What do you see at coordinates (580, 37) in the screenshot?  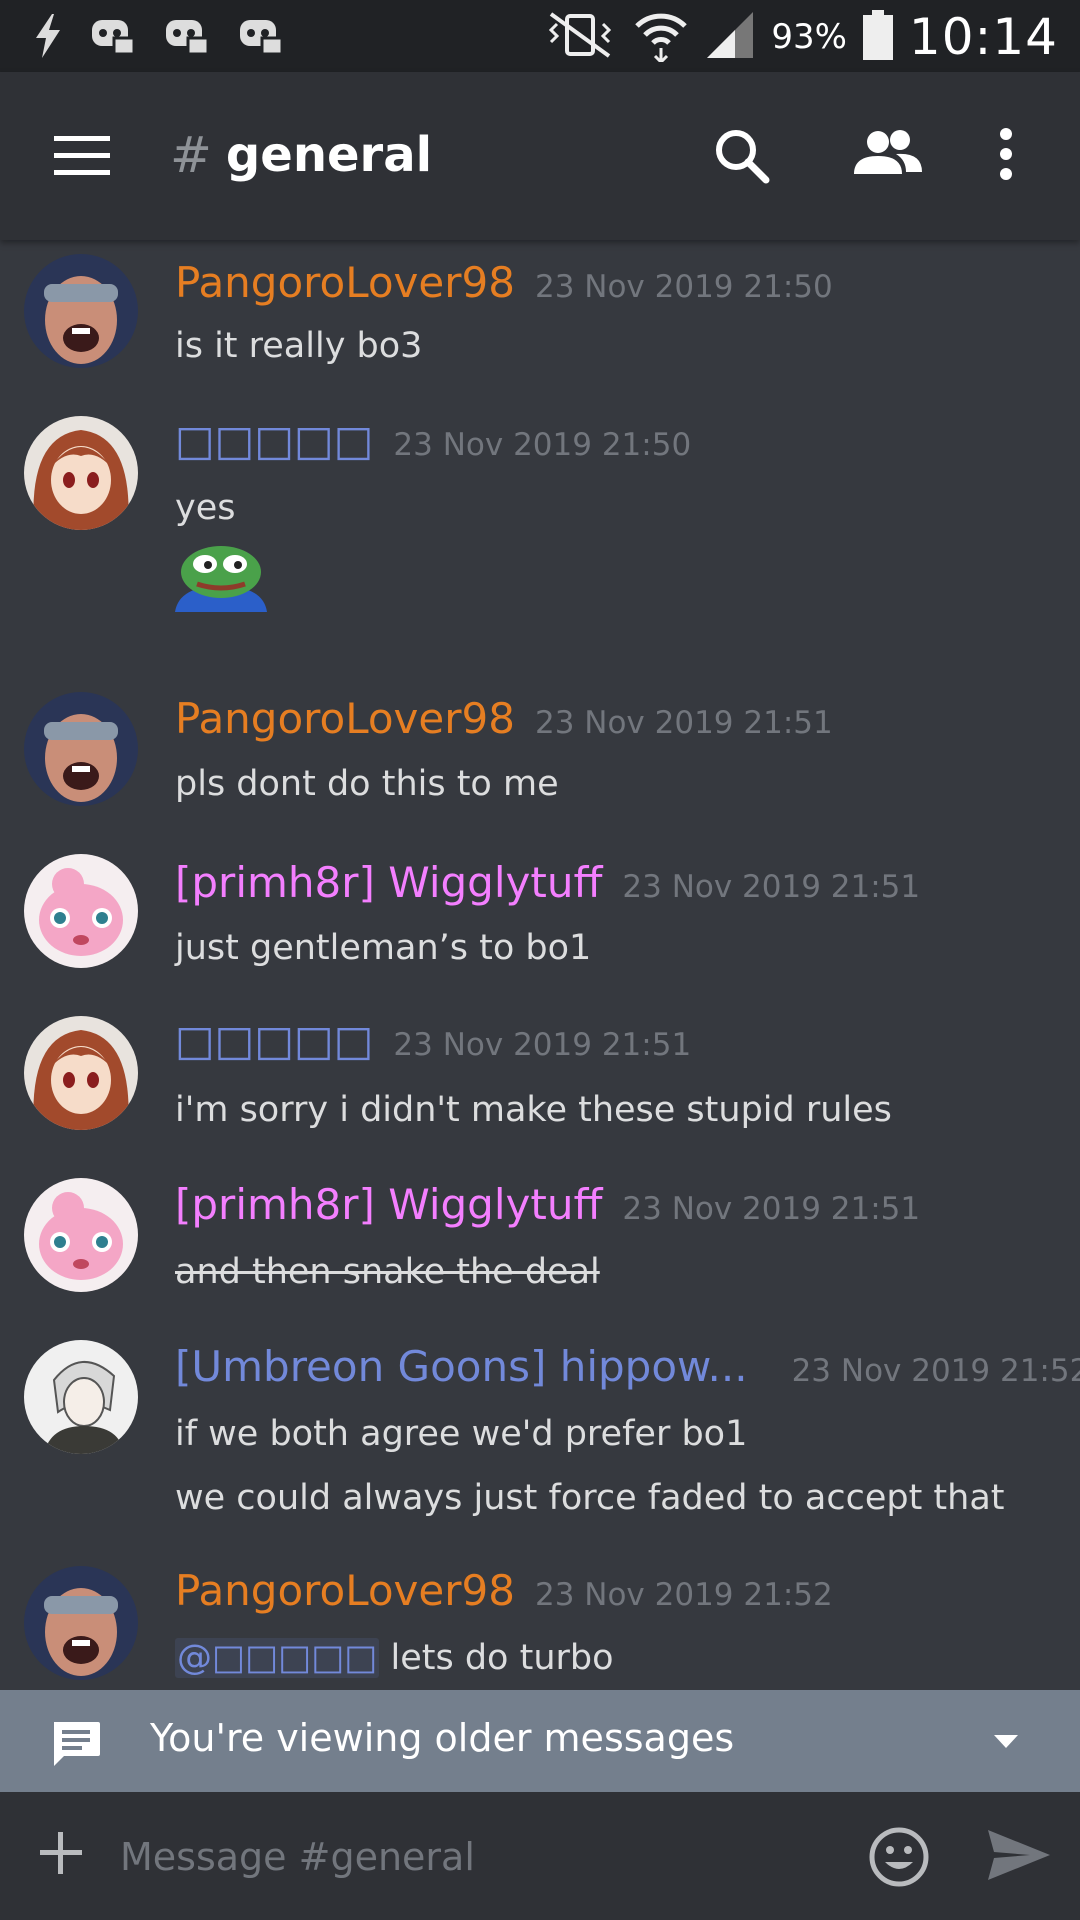 I see `vibrate-icon` at bounding box center [580, 37].